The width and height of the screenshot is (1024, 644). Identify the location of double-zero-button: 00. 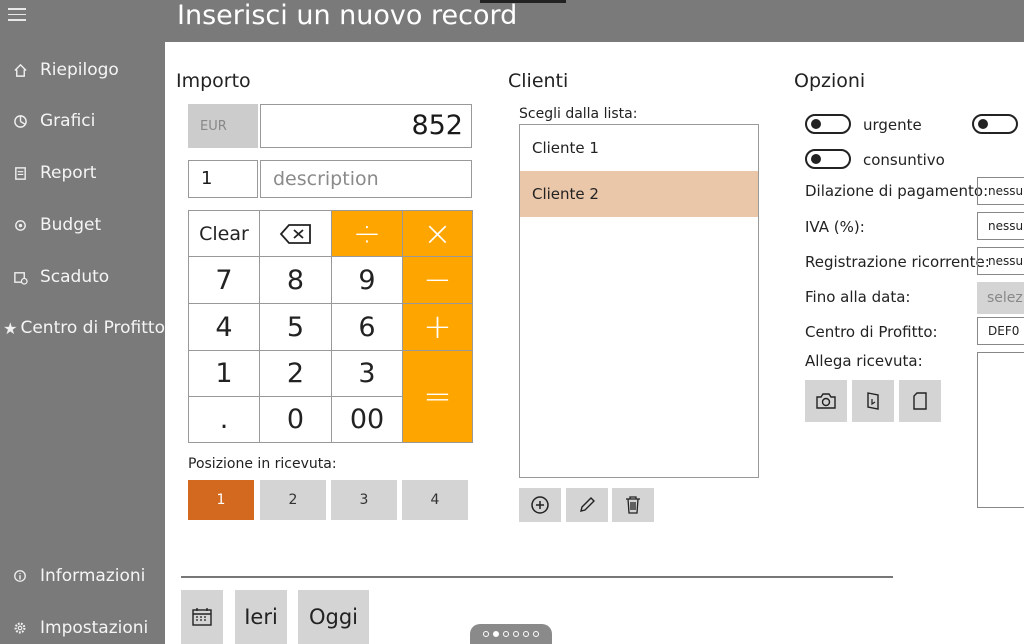
(367, 419).